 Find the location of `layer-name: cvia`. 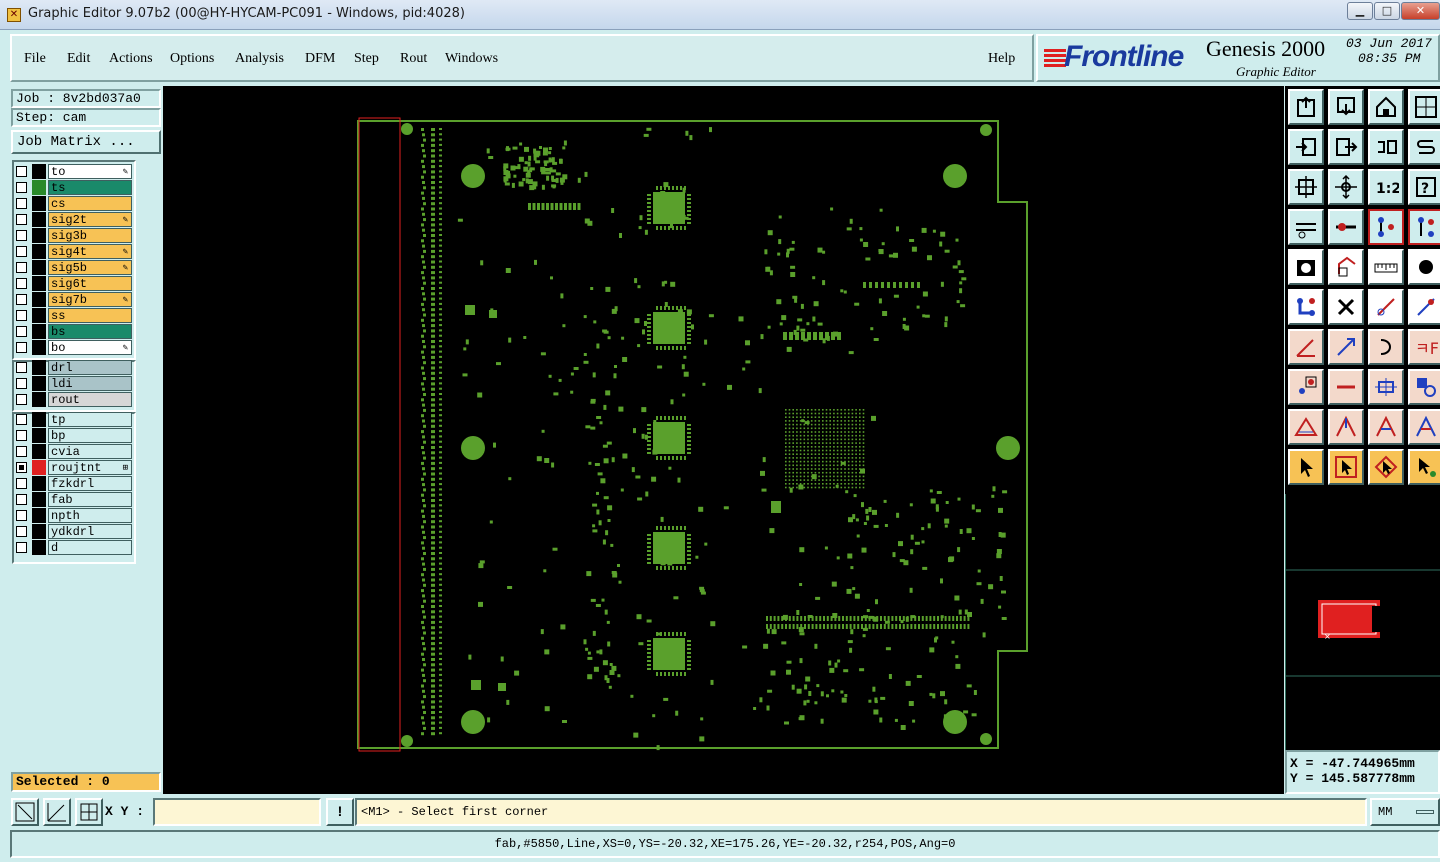

layer-name: cvia is located at coordinates (90, 451).